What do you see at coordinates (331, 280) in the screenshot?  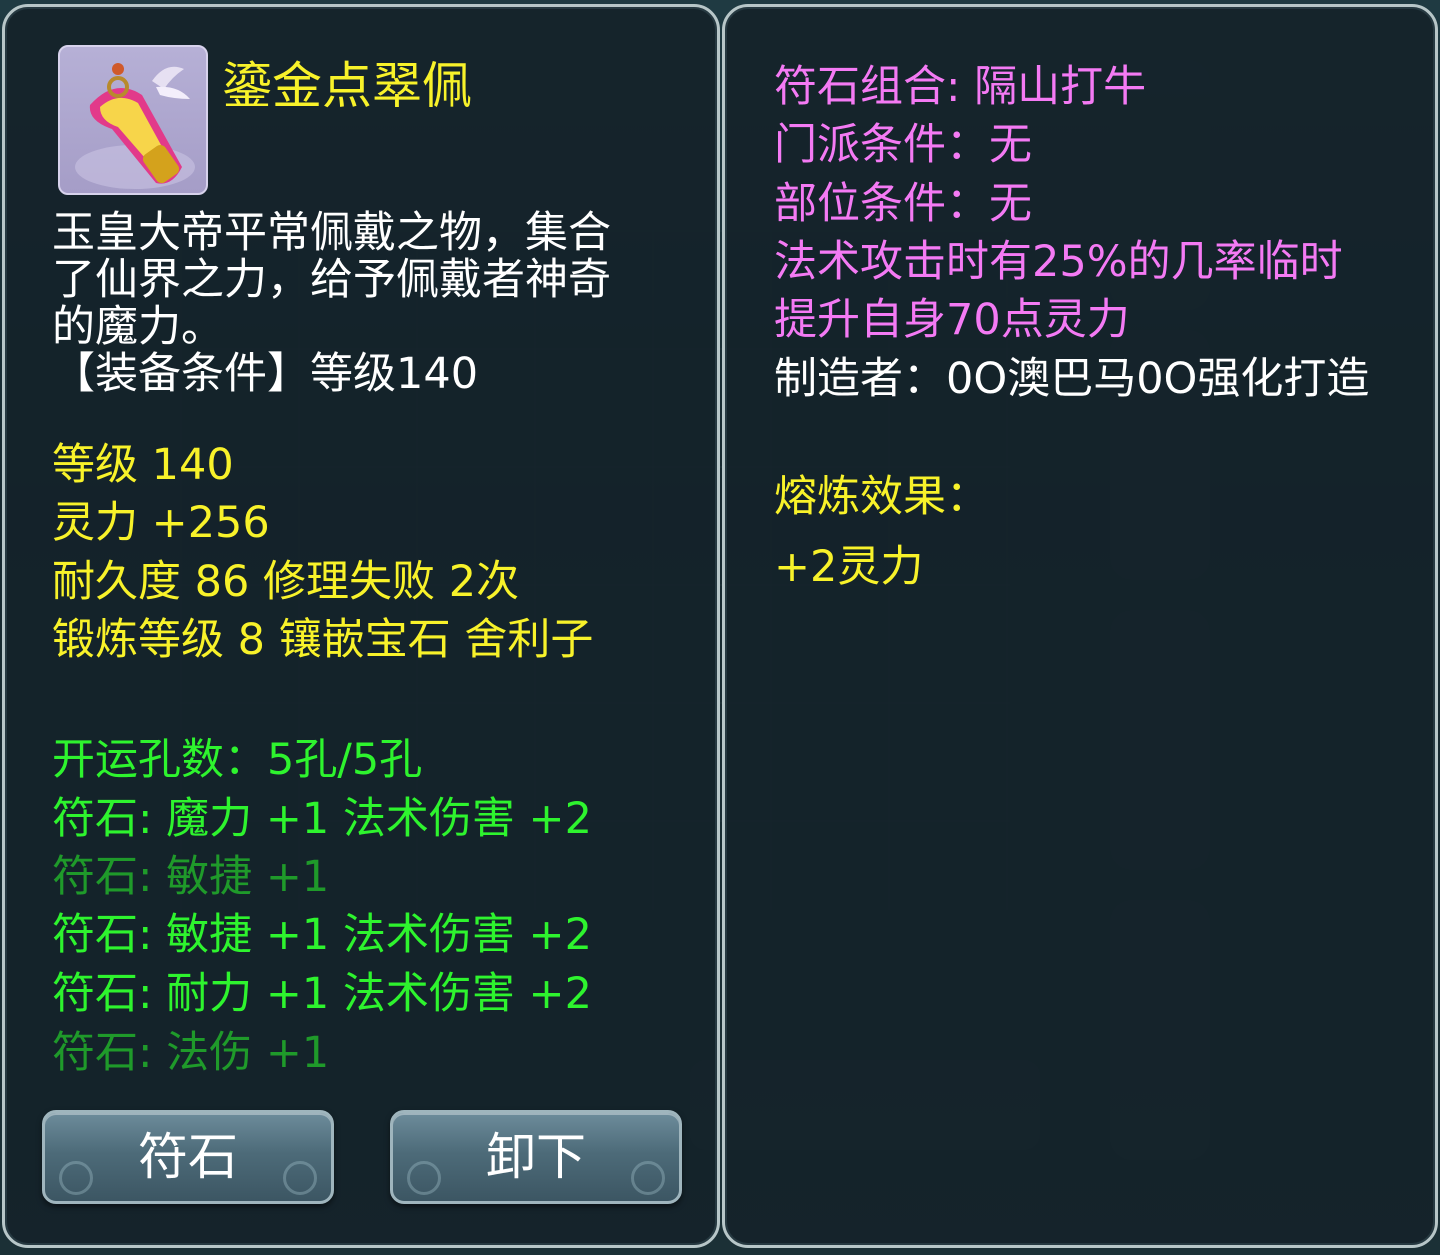 I see `item-description: 玉皇大帝平常佩戴之物，集合了仙界之力，给予佩戴者神奇的魔力。` at bounding box center [331, 280].